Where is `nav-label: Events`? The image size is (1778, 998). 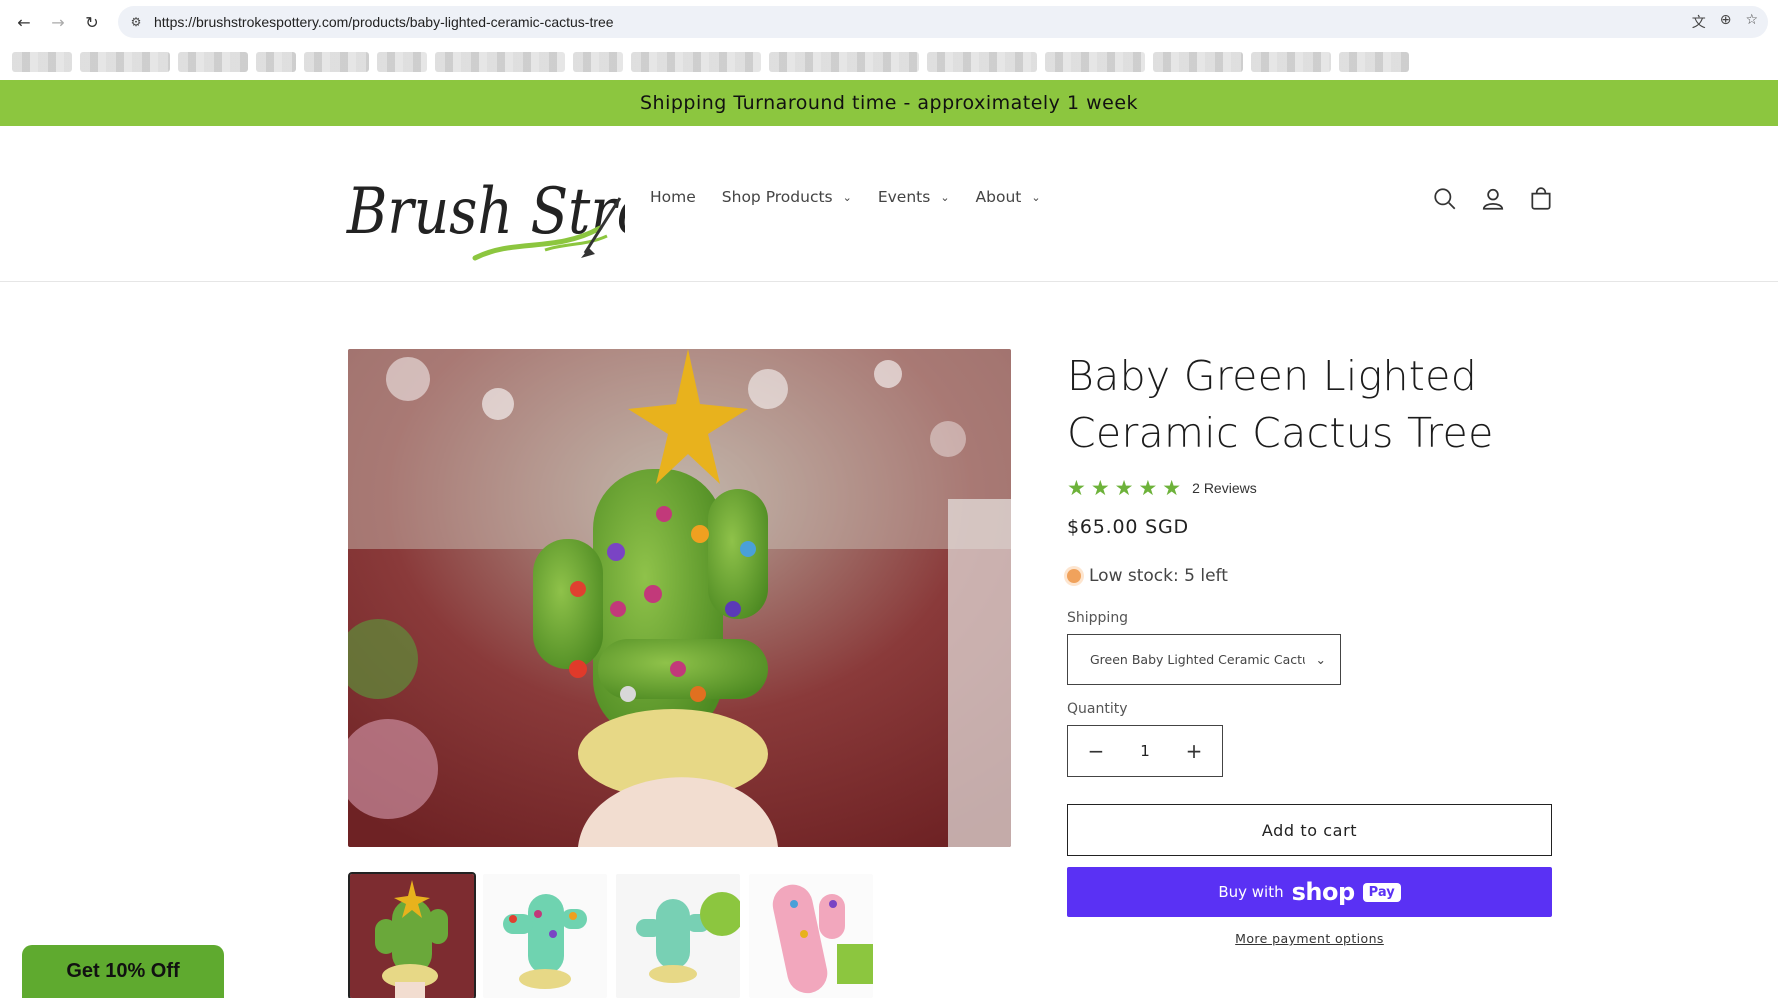 nav-label: Events is located at coordinates (904, 197).